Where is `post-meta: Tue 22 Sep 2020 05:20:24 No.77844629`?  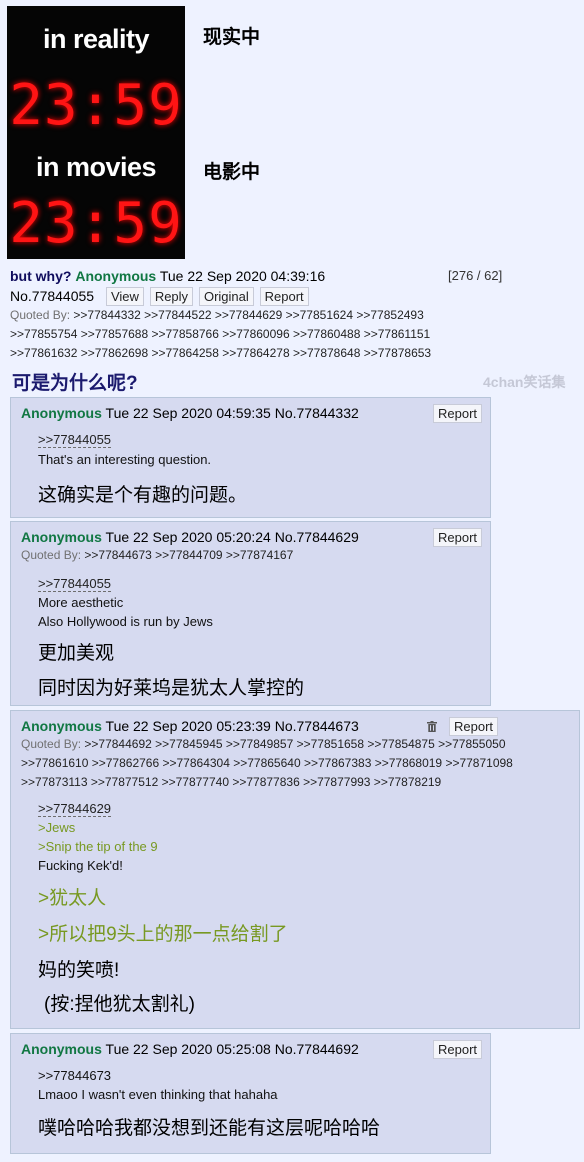 post-meta: Tue 22 Sep 2020 05:20:24 No.77844629 is located at coordinates (232, 537).